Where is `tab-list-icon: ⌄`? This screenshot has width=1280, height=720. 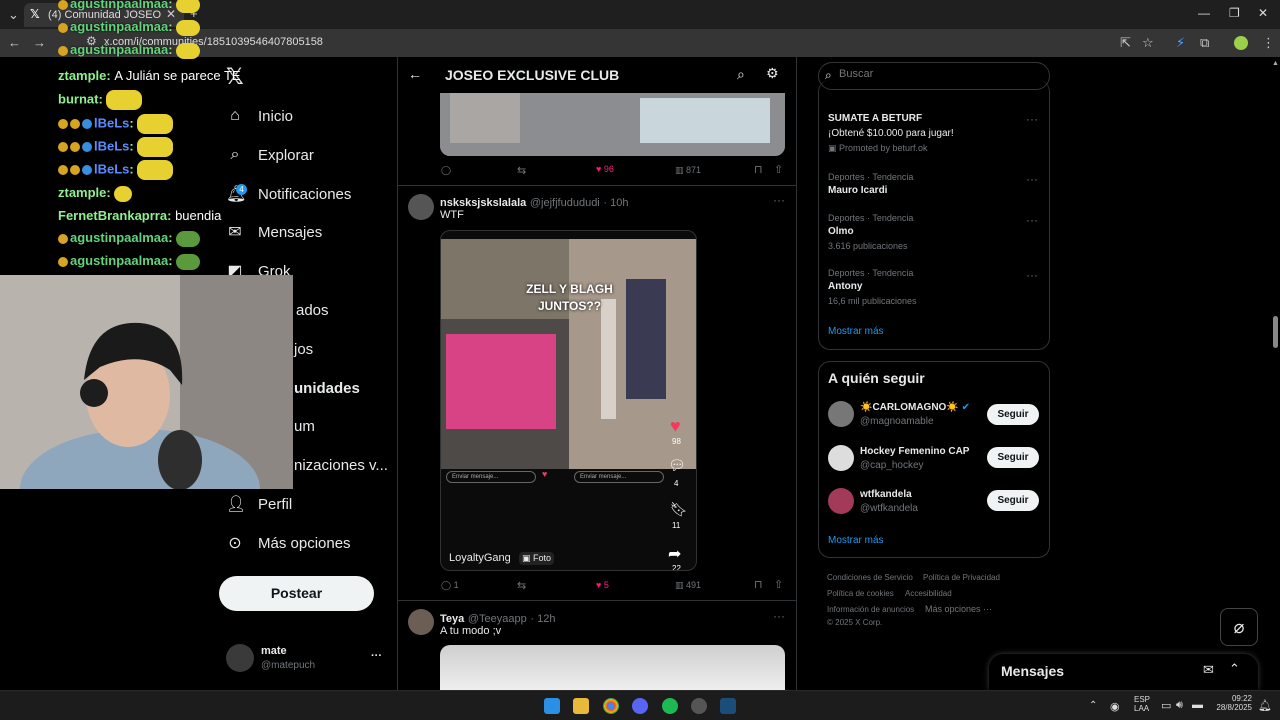
tab-list-icon: ⌄ is located at coordinates (13, 15).